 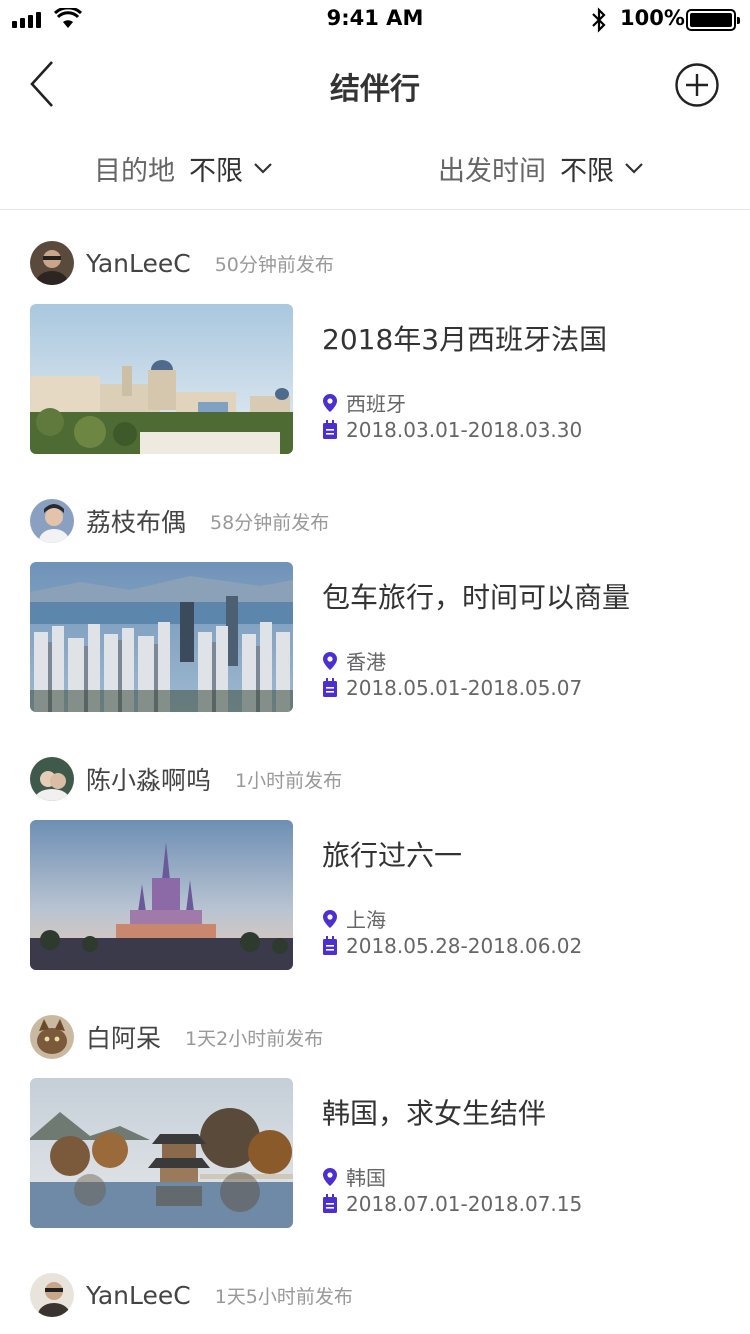 I want to click on post-dates: 2018.05.01-2018.05.07, so click(x=452, y=688).